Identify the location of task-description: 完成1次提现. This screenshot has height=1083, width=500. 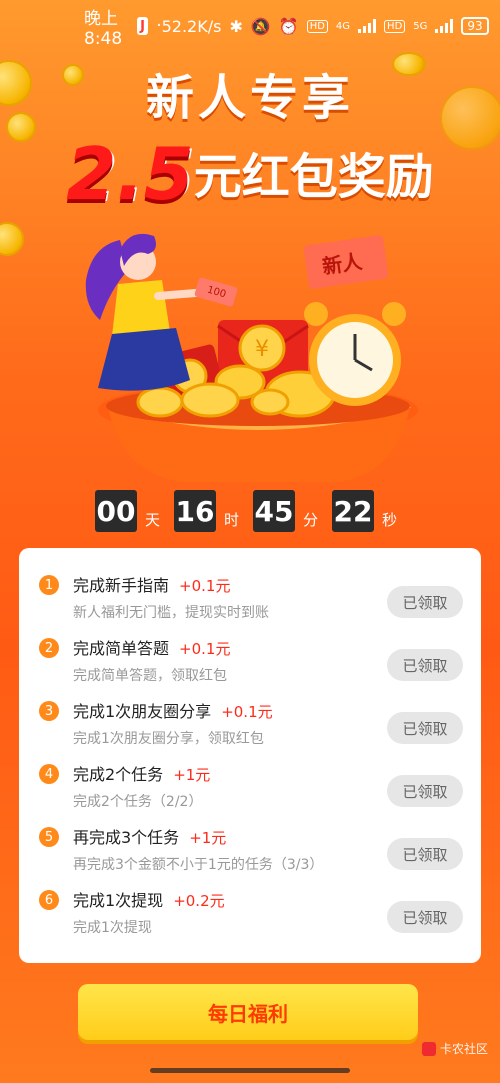
(112, 928).